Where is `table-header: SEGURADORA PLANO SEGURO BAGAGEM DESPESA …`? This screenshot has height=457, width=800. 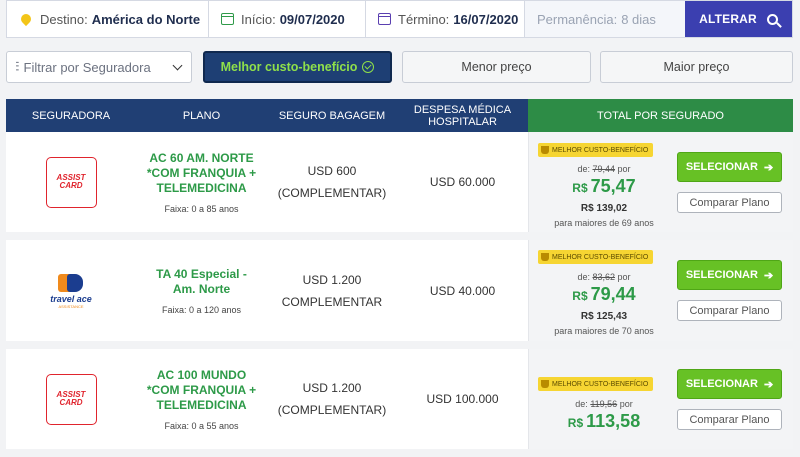
table-header: SEGURADORA PLANO SEGURO BAGAGEM DESPESA … is located at coordinates (399, 115).